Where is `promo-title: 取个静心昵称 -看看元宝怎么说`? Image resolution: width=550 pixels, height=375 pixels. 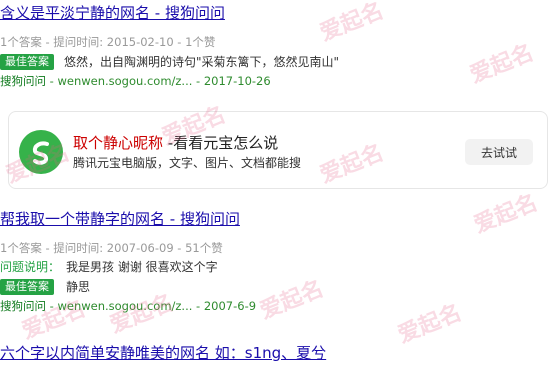 promo-title: 取个静心昵称 -看看元宝怎么说 is located at coordinates (175, 142).